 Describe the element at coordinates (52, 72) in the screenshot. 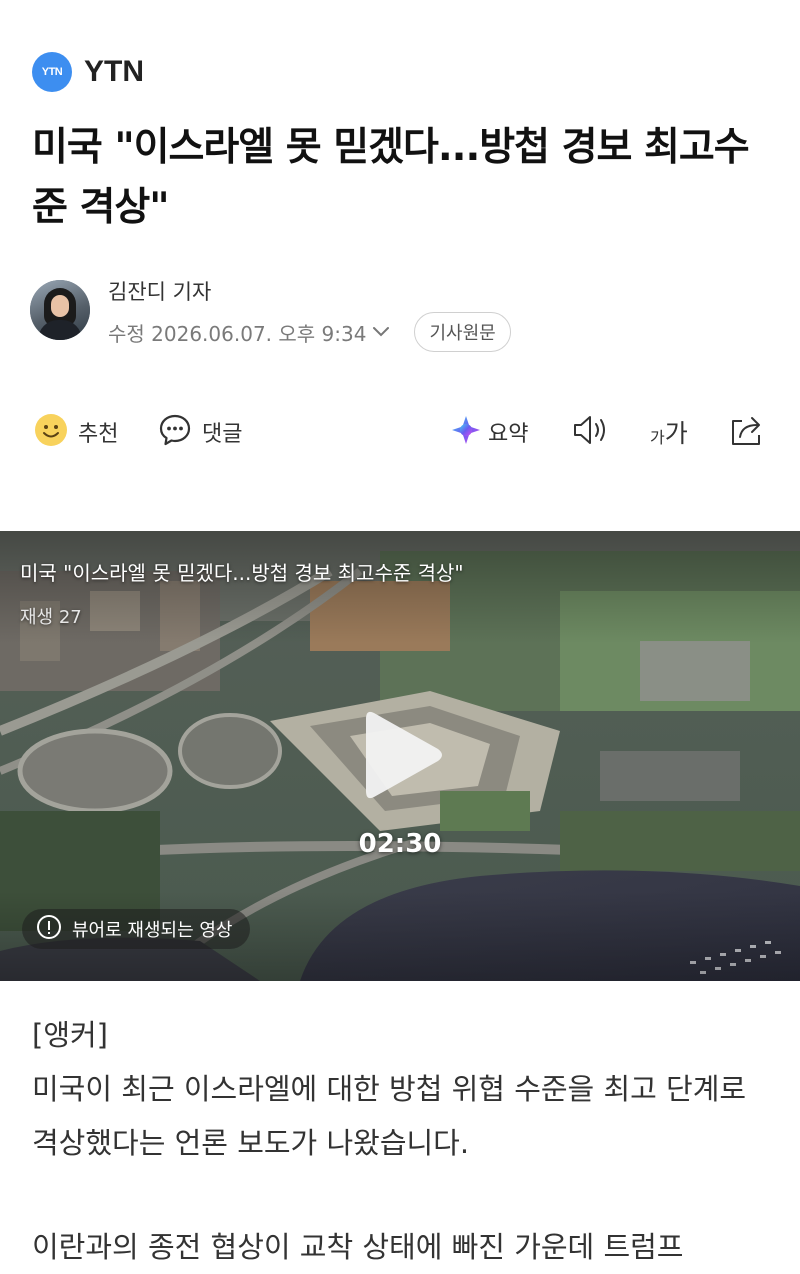

I see `ytn-logo: YTN` at that location.